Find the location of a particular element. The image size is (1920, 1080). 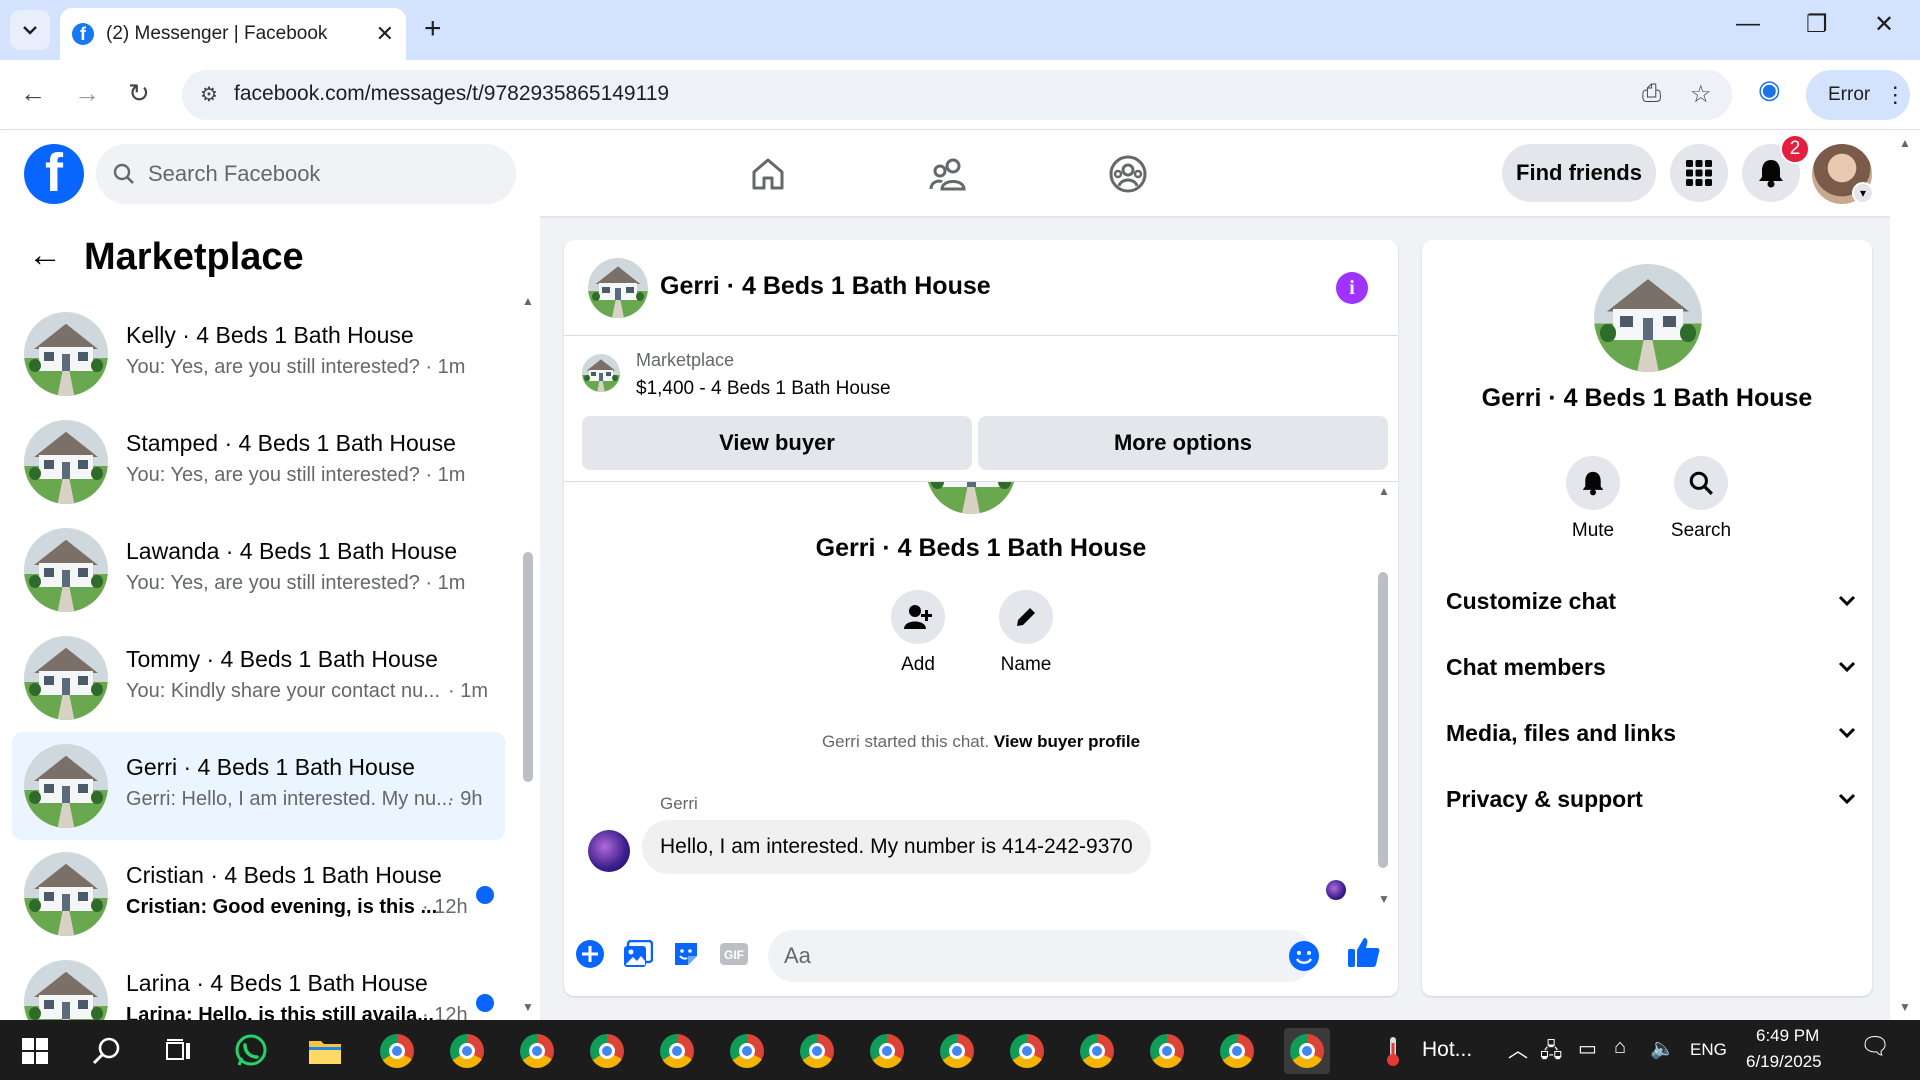

home-nav is located at coordinates (768, 174).